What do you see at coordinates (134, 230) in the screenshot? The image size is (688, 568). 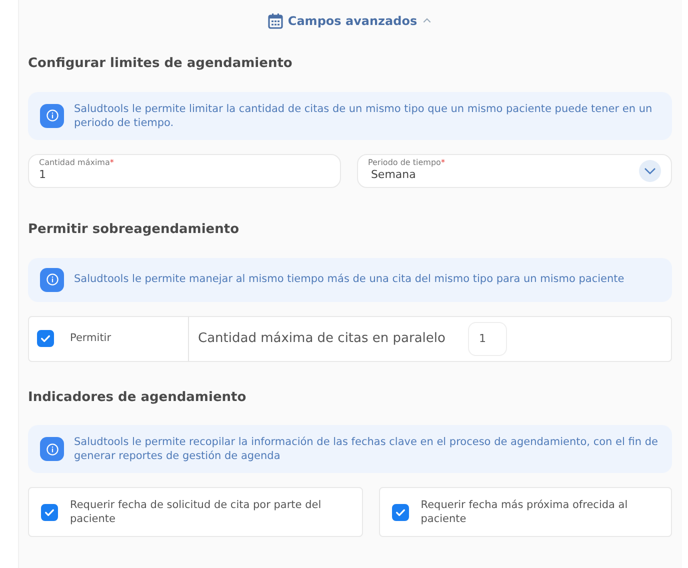 I see `section-title: Permitir sobreagendamiento` at bounding box center [134, 230].